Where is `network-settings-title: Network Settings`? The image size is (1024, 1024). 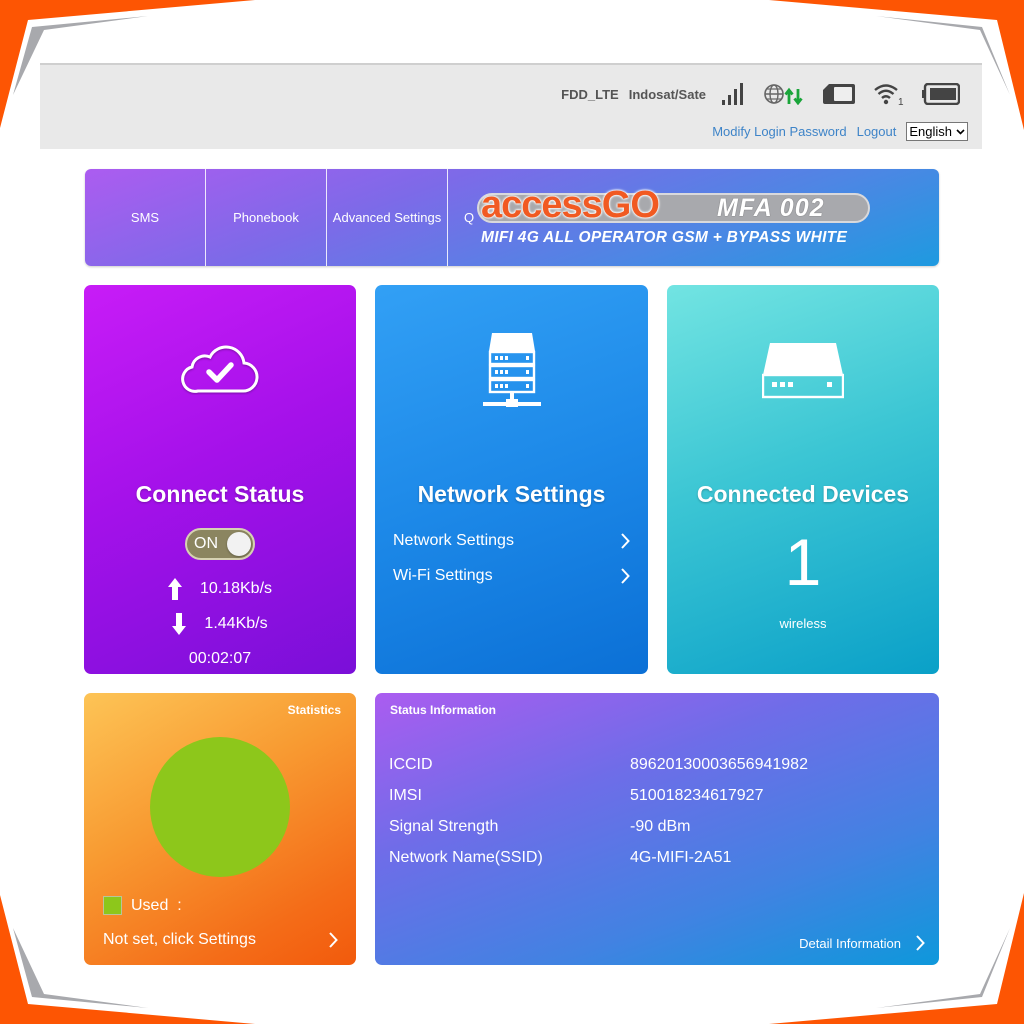
network-settings-title: Network Settings is located at coordinates (511, 494).